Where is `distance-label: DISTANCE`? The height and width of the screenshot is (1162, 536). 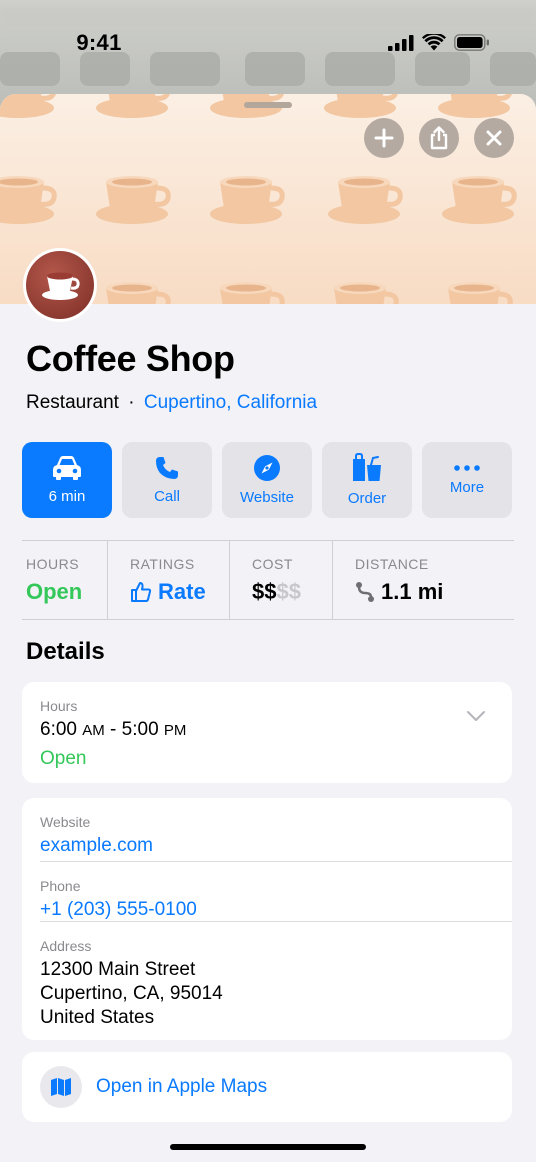 distance-label: DISTANCE is located at coordinates (392, 564).